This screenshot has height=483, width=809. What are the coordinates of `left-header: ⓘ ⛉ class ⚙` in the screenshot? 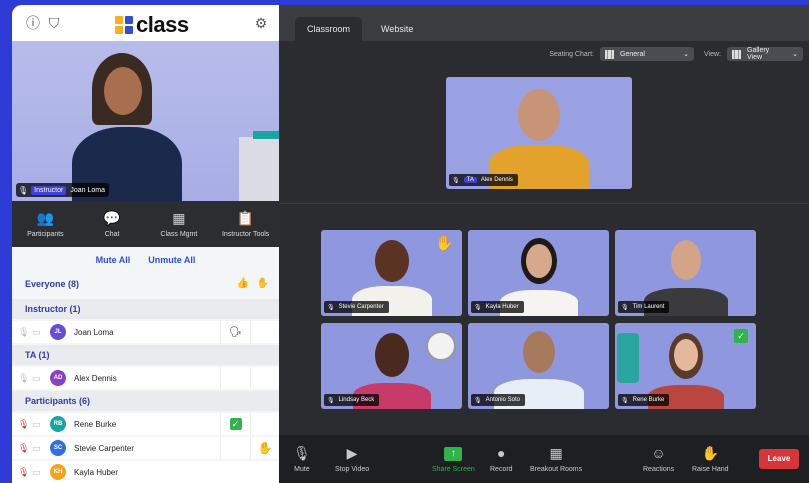 It's located at (145, 23).